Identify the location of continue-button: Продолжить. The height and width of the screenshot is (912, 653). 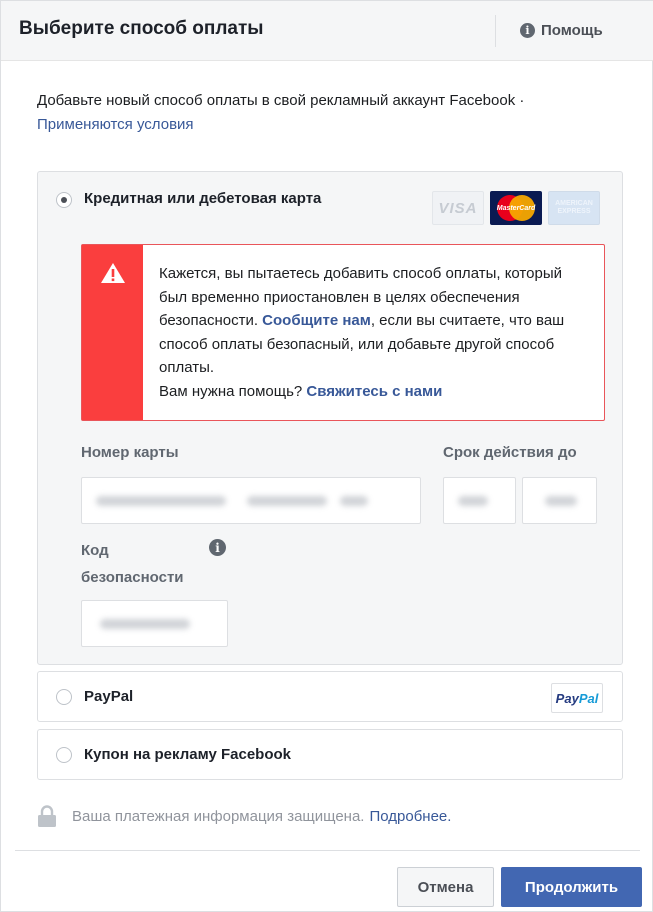
(571, 887).